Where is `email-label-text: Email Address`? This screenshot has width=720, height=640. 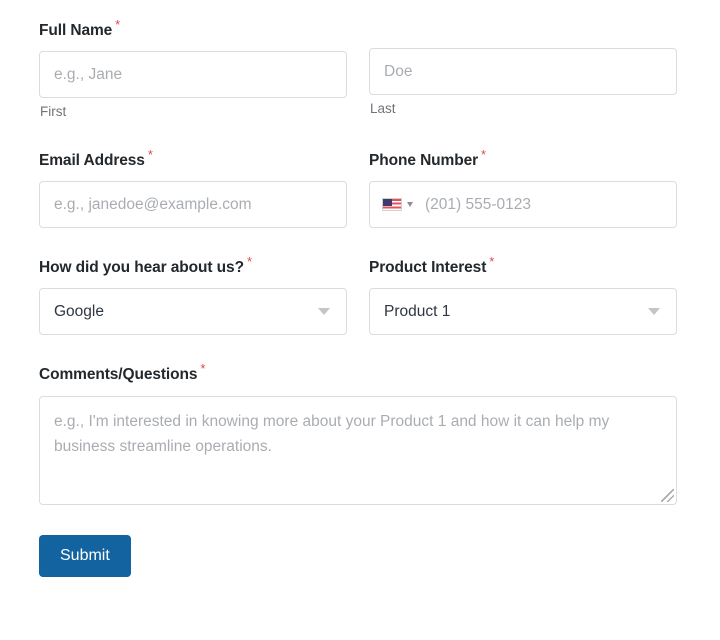 email-label-text: Email Address is located at coordinates (92, 161).